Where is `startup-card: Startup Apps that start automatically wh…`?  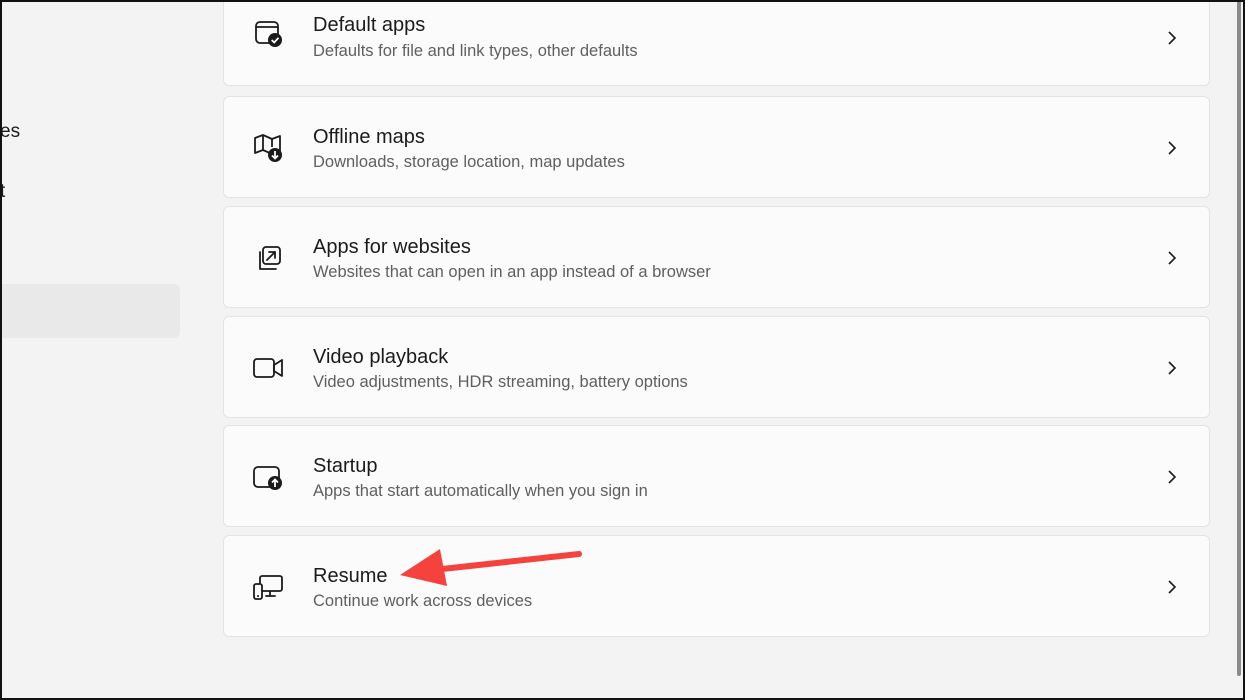
startup-card: Startup Apps that start automatically wh… is located at coordinates (716, 476).